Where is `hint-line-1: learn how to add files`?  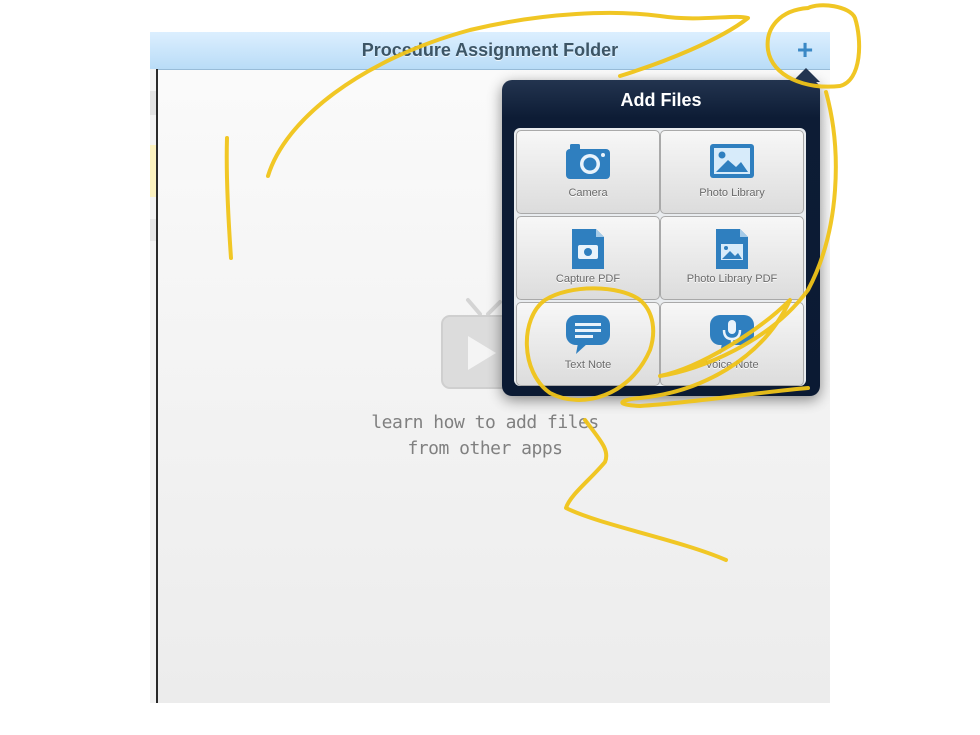 hint-line-1: learn how to add files is located at coordinates (485, 422).